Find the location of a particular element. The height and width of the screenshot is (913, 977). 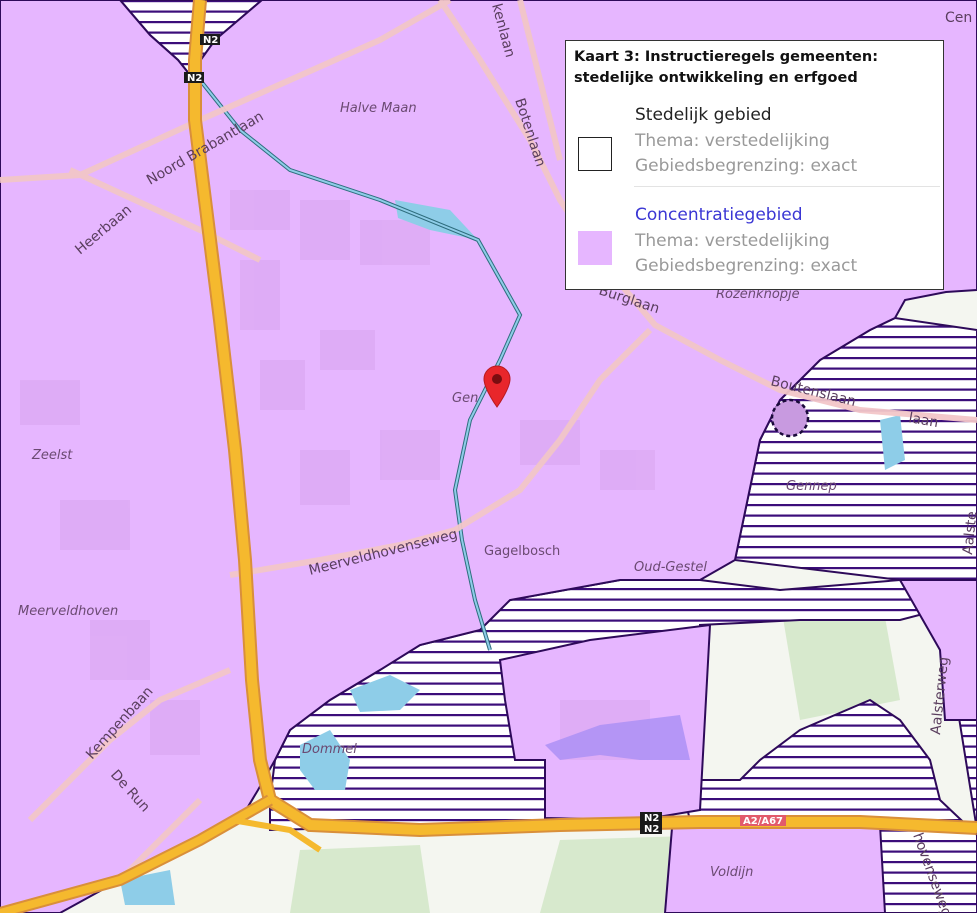

legend-item-name: Stedelijk gebied is located at coordinates (703, 115).